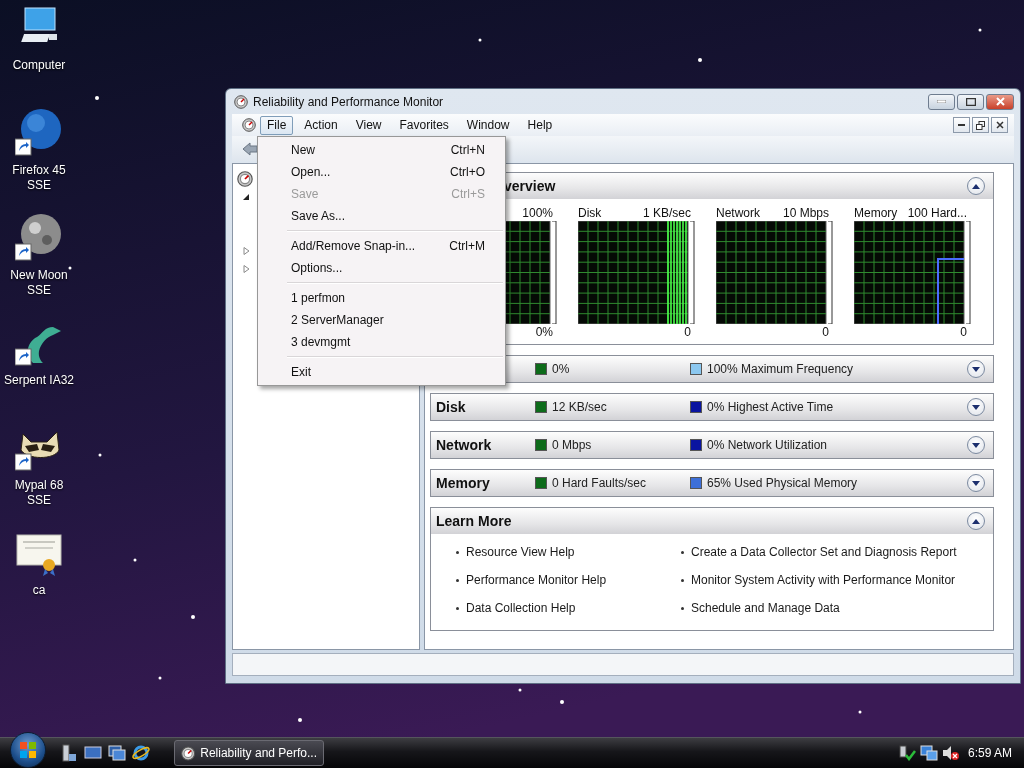 This screenshot has height=768, width=1024. I want to click on menu-option: Add/Remove Snap-in... Ctrl+M, so click(381, 246).